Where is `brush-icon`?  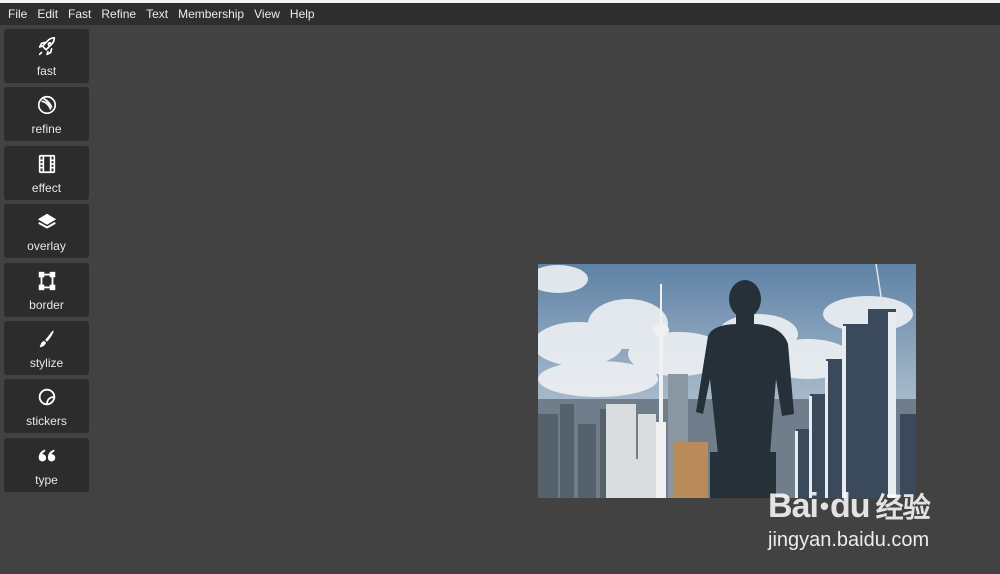 brush-icon is located at coordinates (47, 339).